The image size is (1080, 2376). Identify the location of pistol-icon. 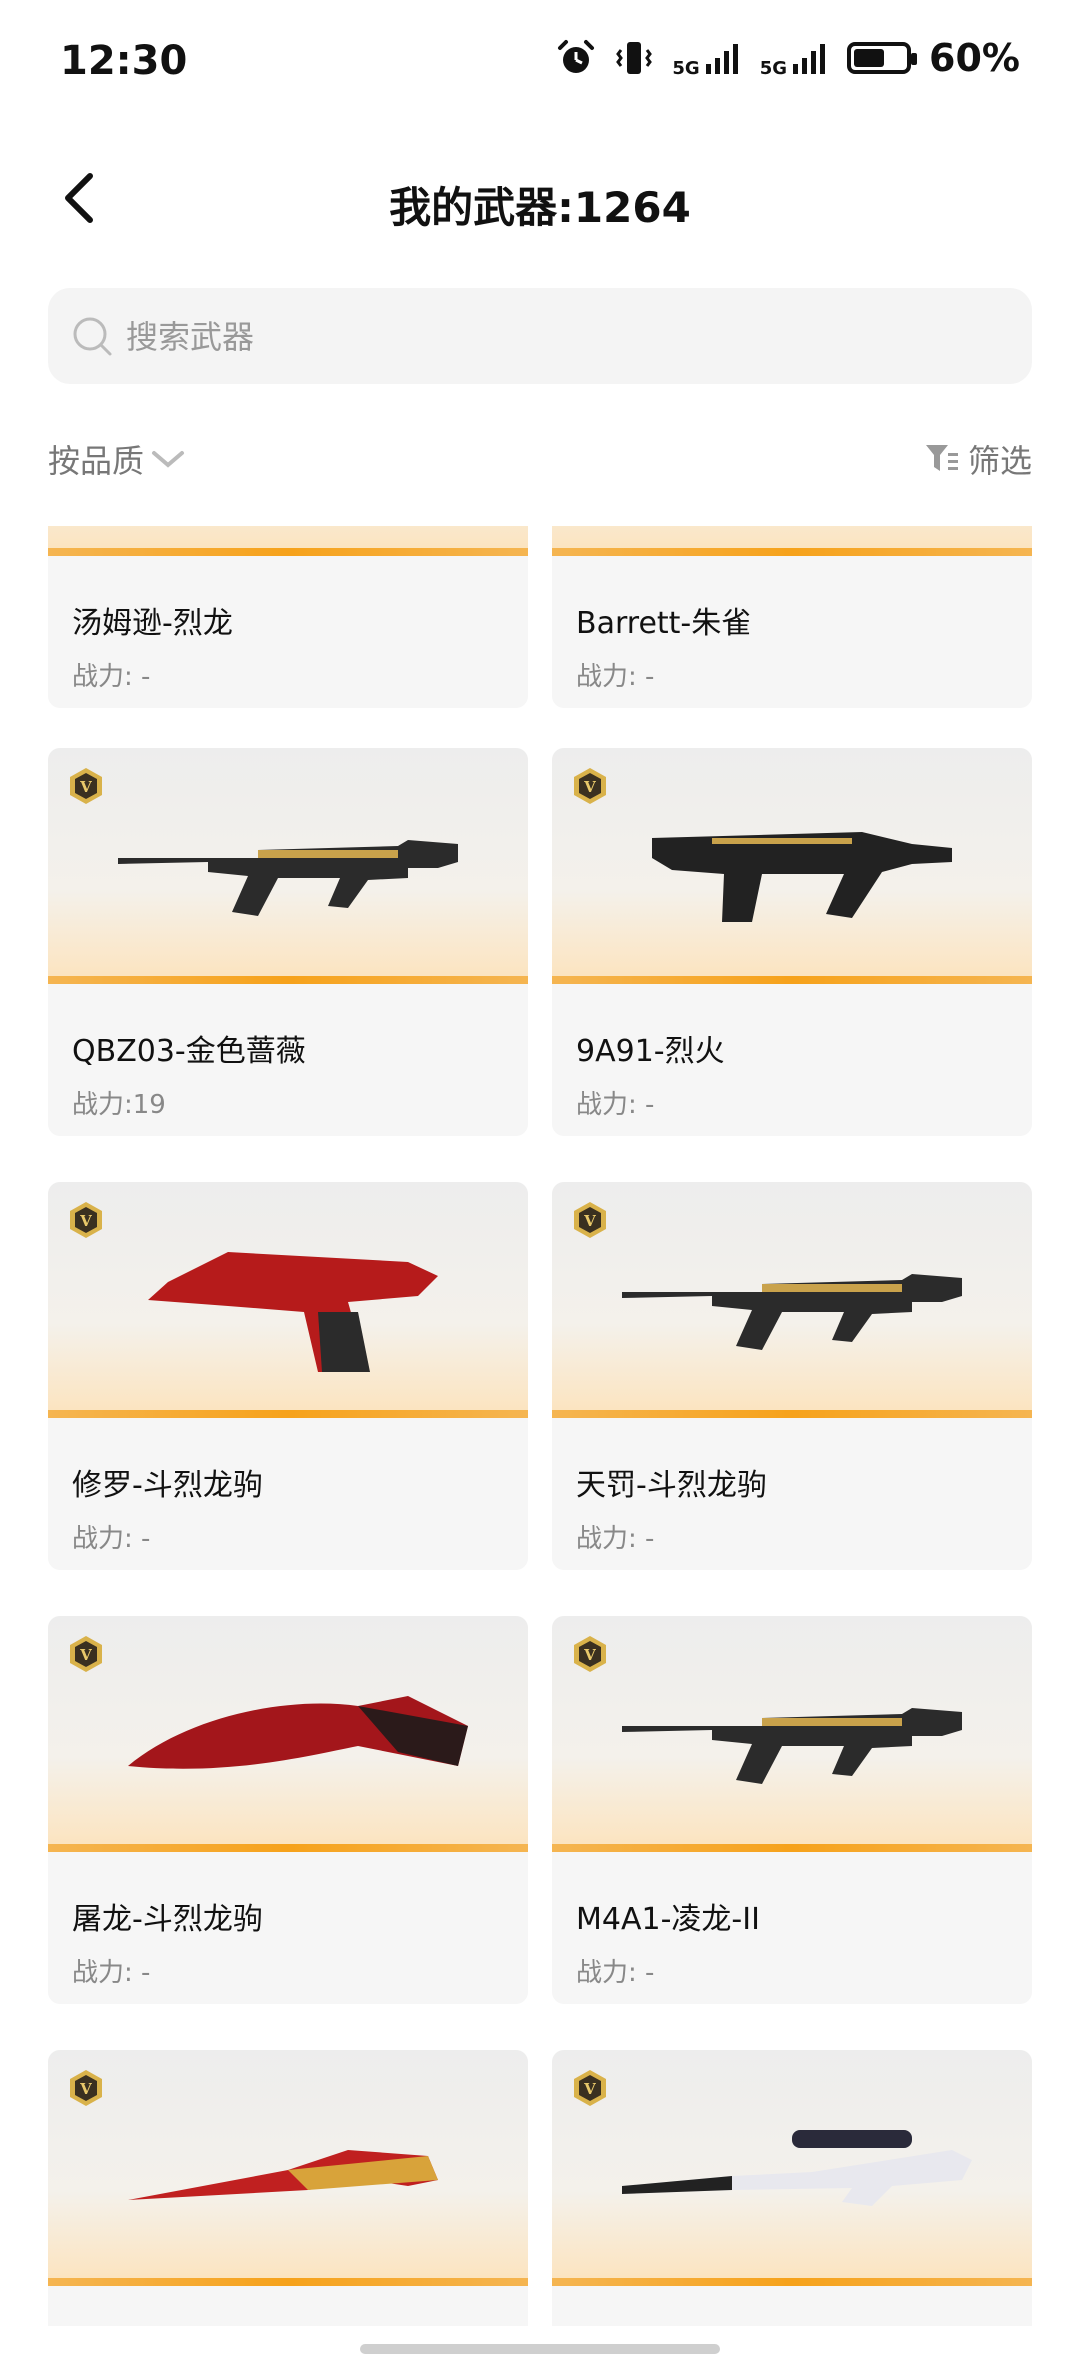
(293, 1312).